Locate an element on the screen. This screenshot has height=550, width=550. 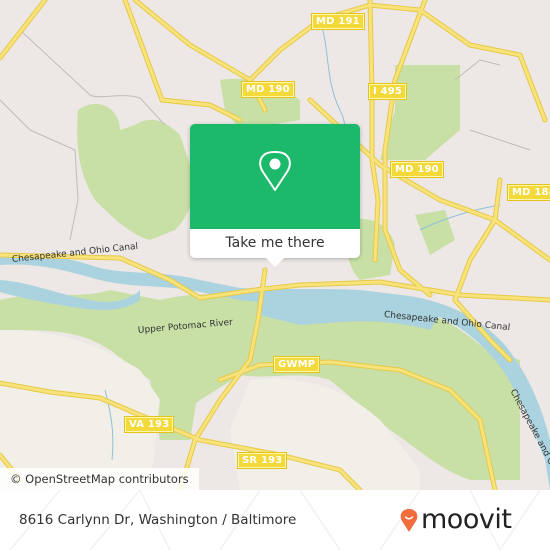
road-shield-md190-east: MD 190 is located at coordinates (417, 169).